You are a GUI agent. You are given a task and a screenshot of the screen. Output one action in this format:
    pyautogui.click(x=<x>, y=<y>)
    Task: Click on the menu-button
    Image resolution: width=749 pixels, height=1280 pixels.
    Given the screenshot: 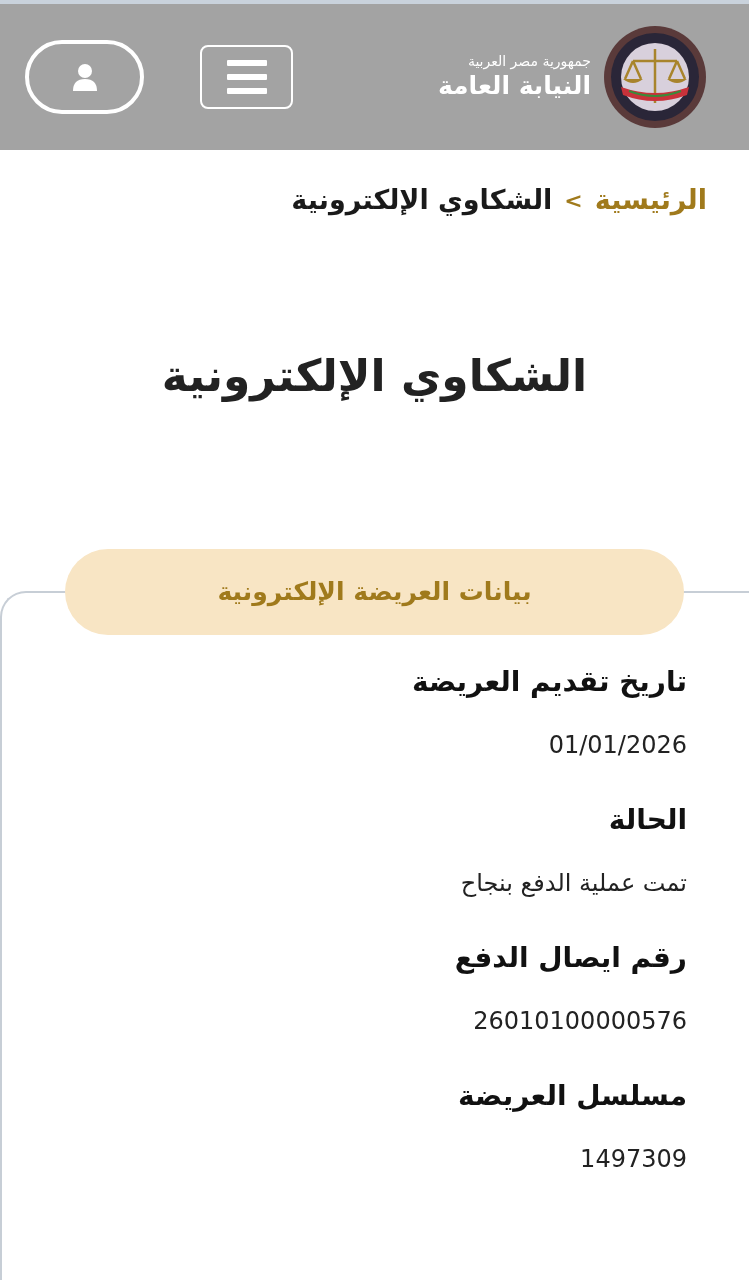 What is the action you would take?
    pyautogui.click(x=246, y=77)
    